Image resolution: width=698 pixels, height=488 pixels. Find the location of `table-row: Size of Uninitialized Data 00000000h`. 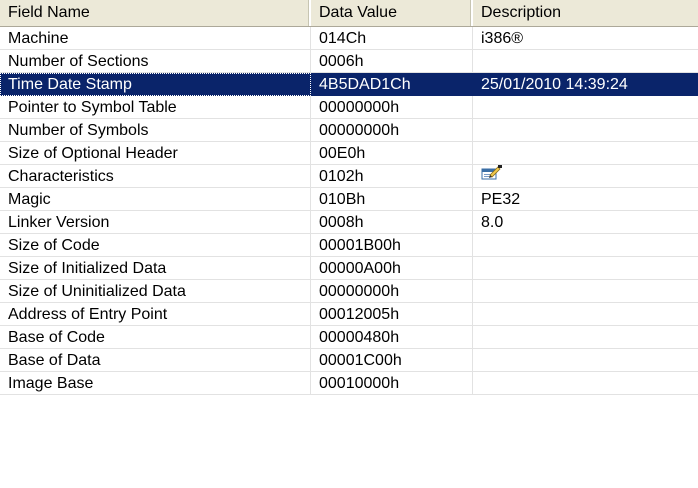

table-row: Size of Uninitialized Data 00000000h is located at coordinates (349, 291).